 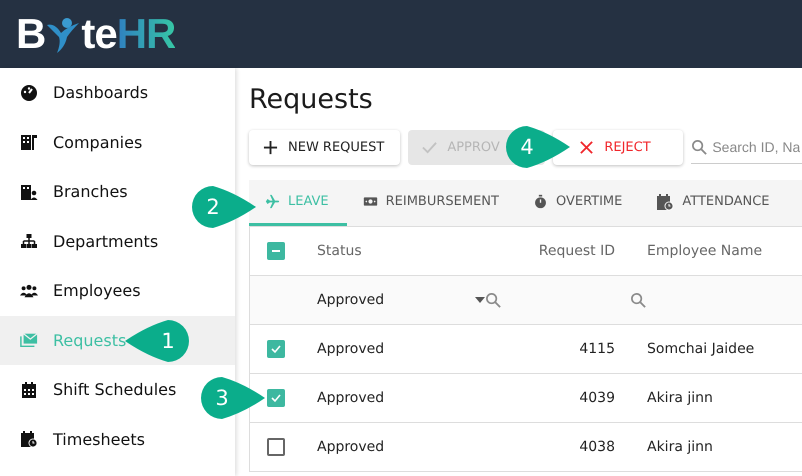 I want to click on page-title: Requests, so click(x=311, y=100).